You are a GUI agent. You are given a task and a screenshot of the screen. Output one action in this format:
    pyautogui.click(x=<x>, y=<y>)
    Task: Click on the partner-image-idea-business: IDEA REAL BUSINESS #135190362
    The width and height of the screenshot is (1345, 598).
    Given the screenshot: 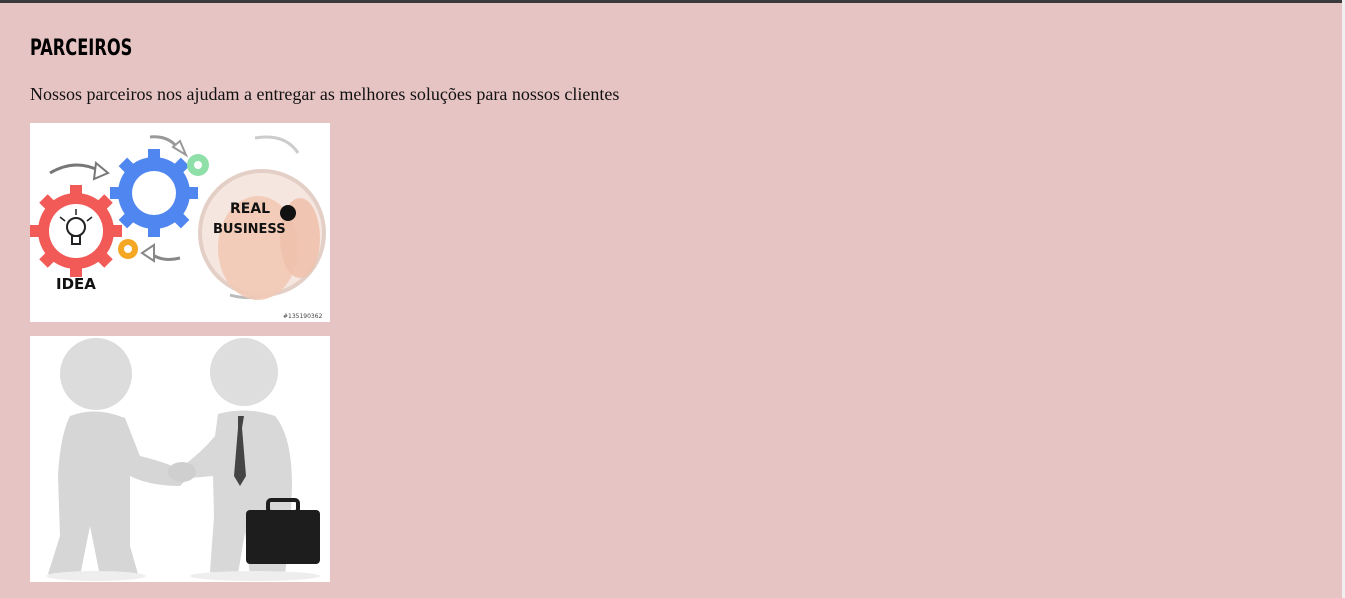 What is the action you would take?
    pyautogui.click(x=180, y=222)
    